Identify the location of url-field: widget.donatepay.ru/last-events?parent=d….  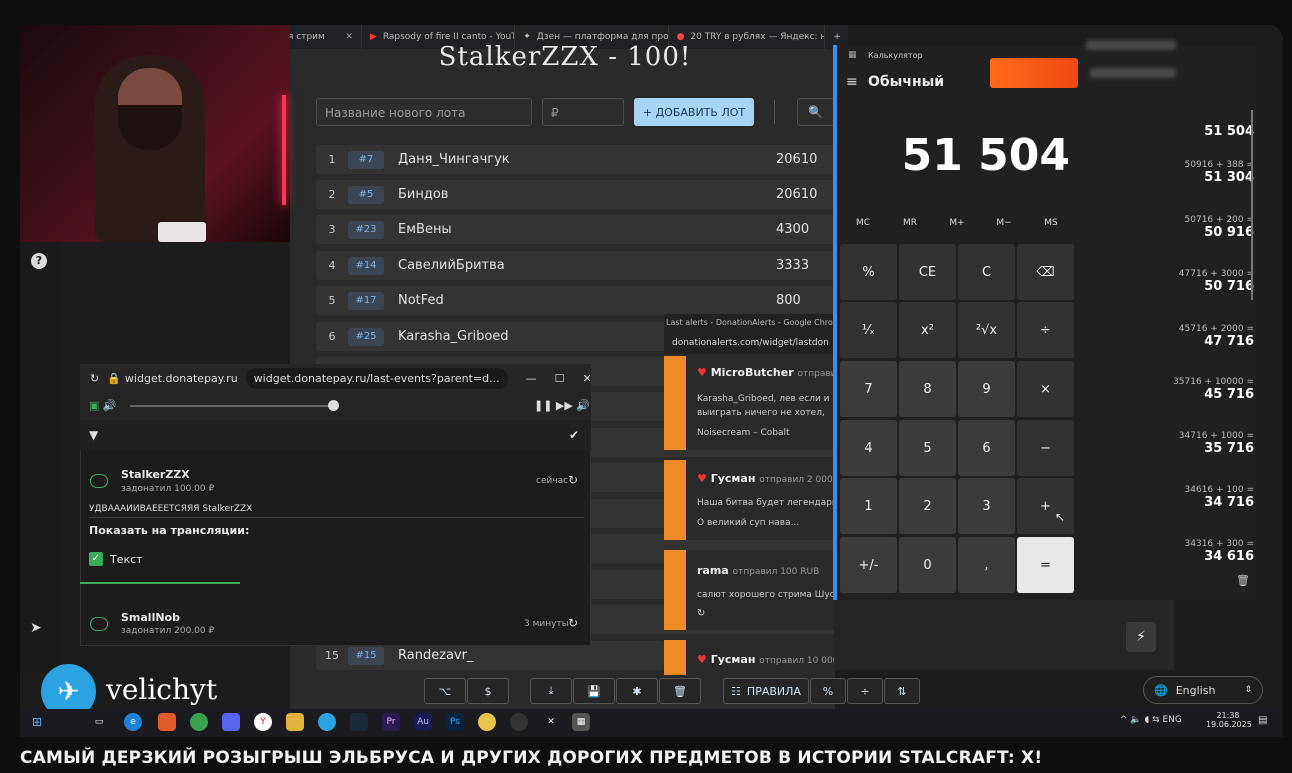
(376, 378).